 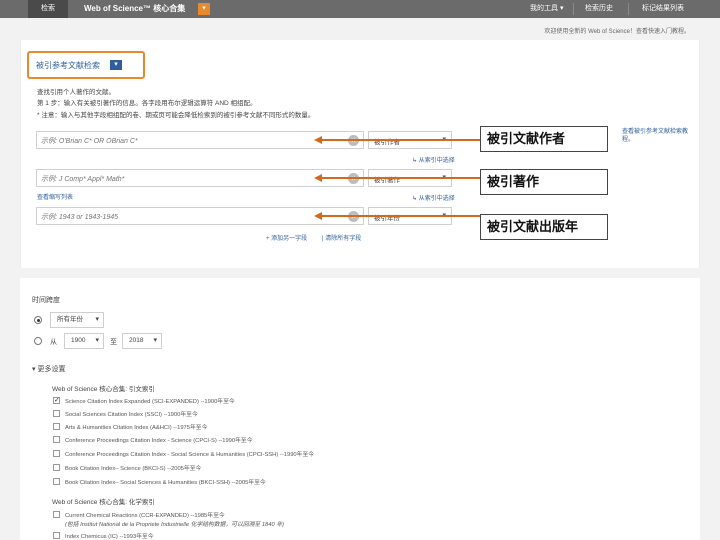 What do you see at coordinates (360, 29) in the screenshot?
I see `notice-bar: 欢迎使用全新的 Web of Science！查看快速入门教程。` at bounding box center [360, 29].